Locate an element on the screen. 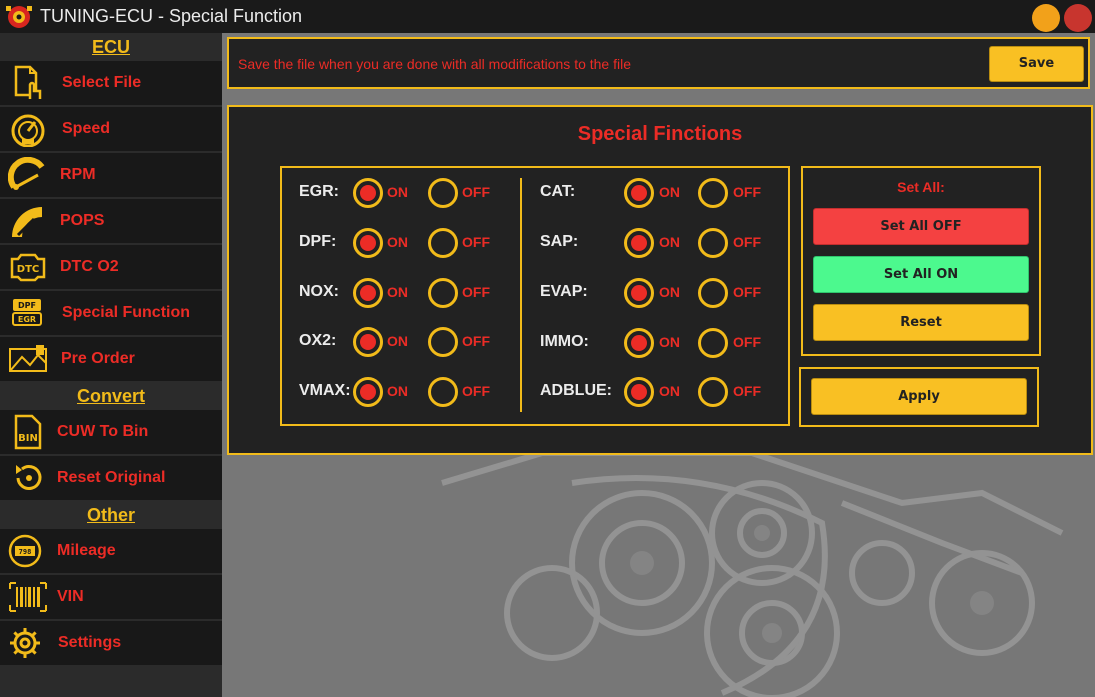 The image size is (1095, 697). immo-on-radio is located at coordinates (639, 343).